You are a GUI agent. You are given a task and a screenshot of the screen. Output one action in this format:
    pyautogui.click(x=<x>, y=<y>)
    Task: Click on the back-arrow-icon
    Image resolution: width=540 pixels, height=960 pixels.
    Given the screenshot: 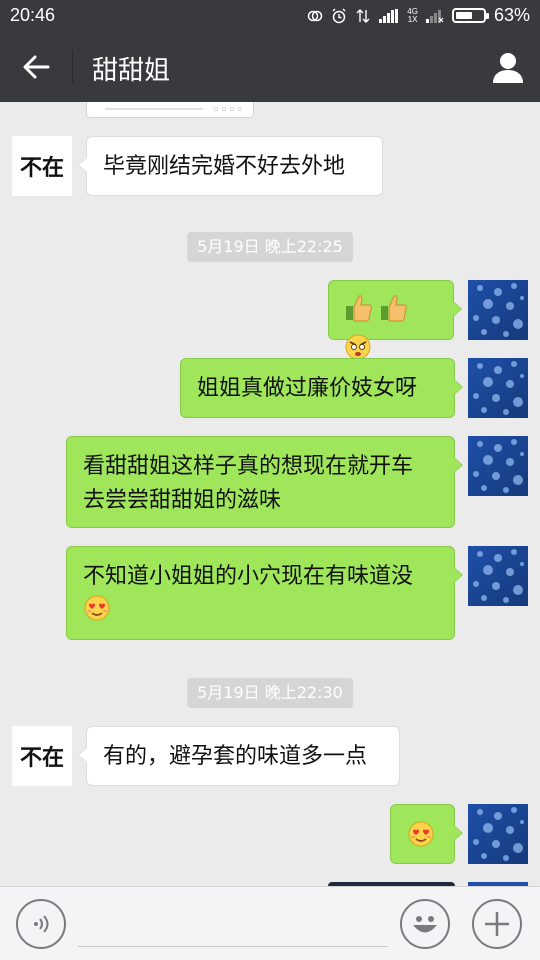 What is the action you would take?
    pyautogui.click(x=36, y=67)
    